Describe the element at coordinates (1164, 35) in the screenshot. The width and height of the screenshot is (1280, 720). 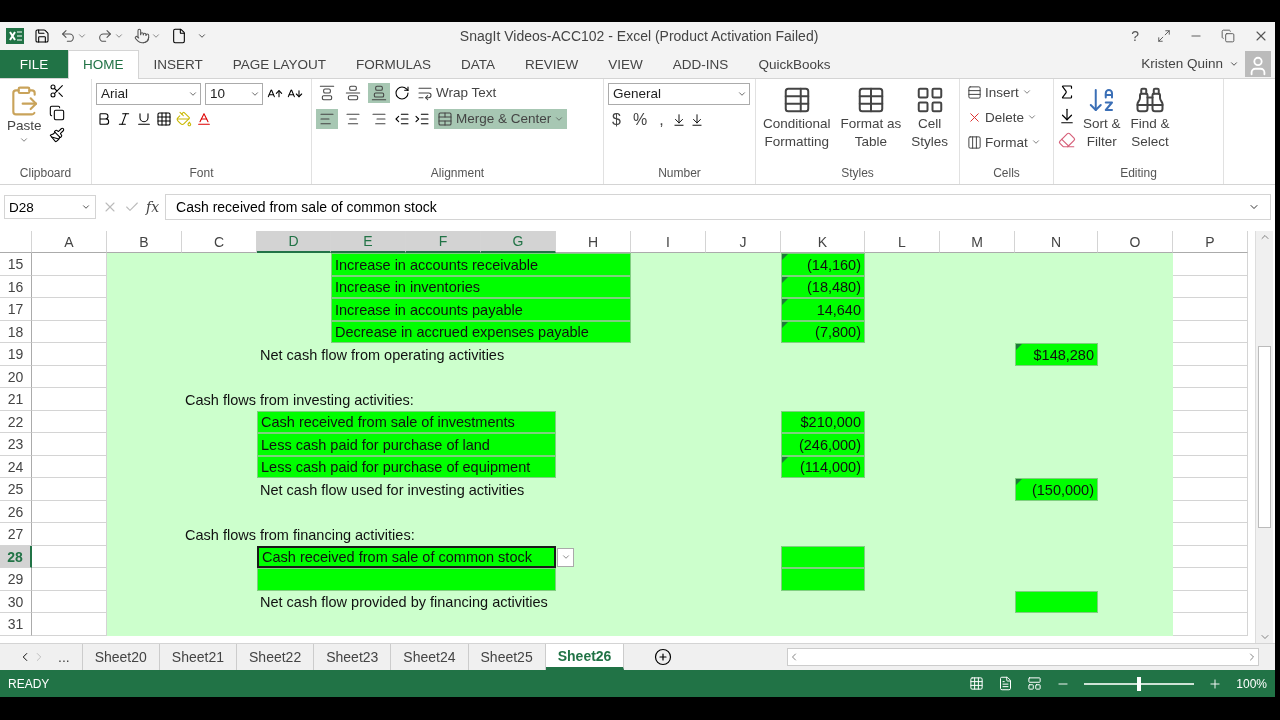
I see `ribbon-display-icon` at that location.